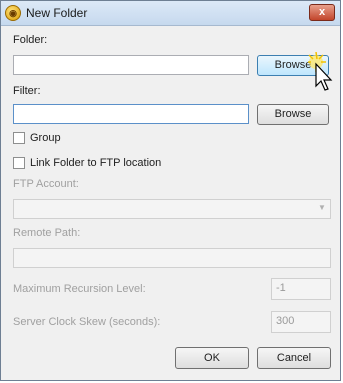  What do you see at coordinates (96, 163) in the screenshot?
I see `link-ftp-label: Link Folder to FTP location` at bounding box center [96, 163].